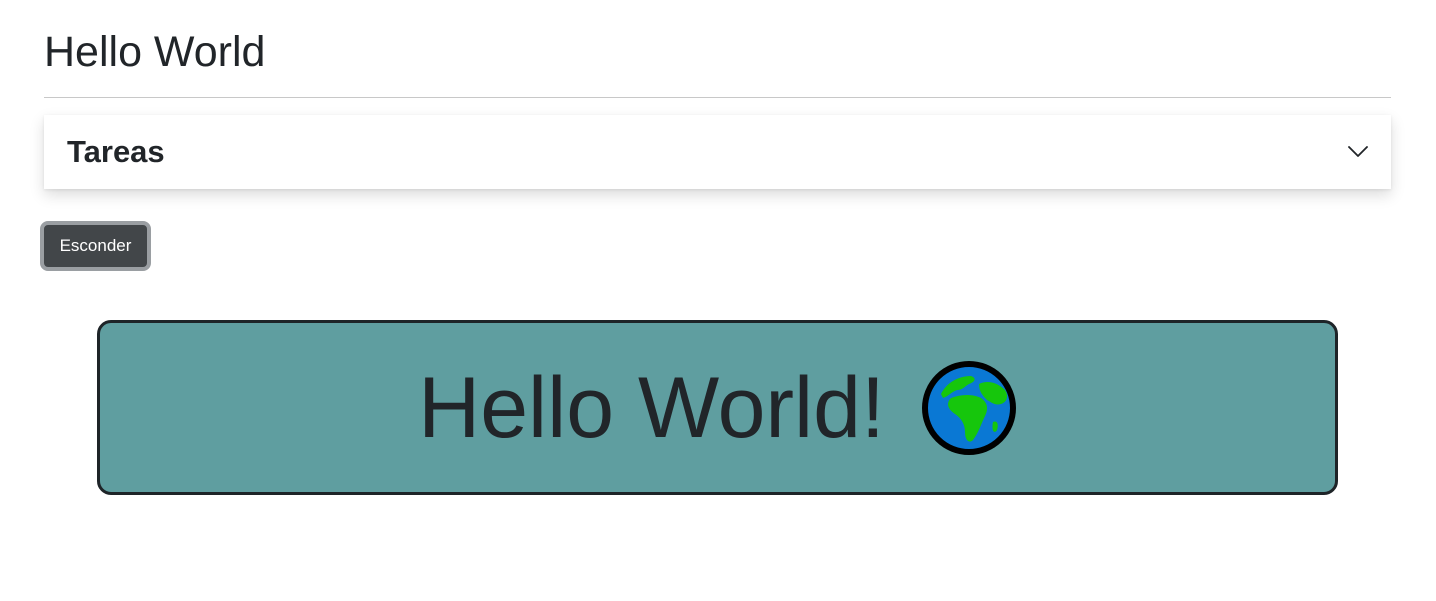  Describe the element at coordinates (95, 246) in the screenshot. I see `hide-button: Esconder` at that location.